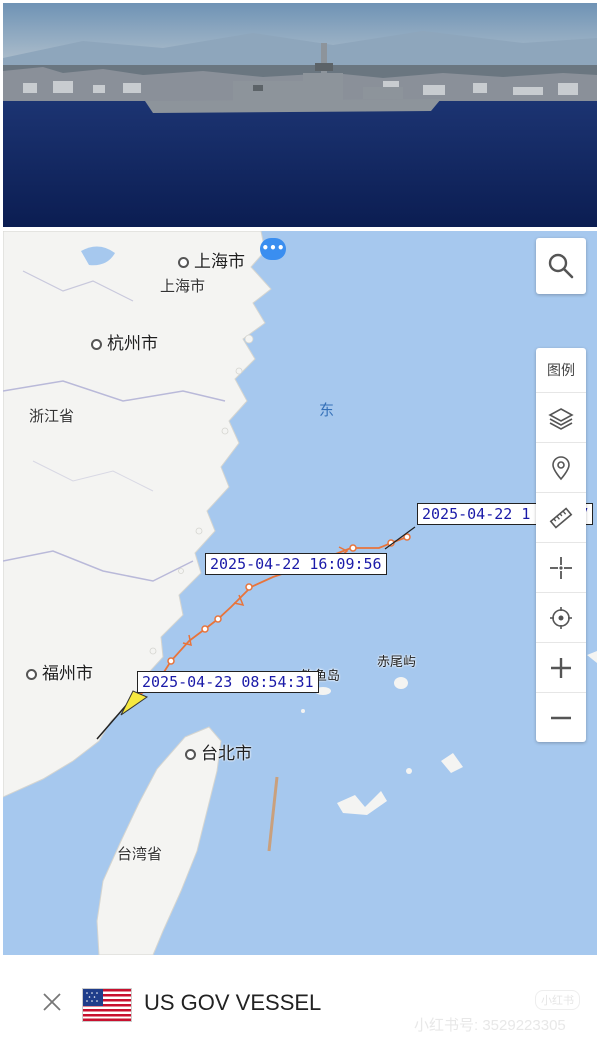  I want to click on location-button, so click(561, 468).